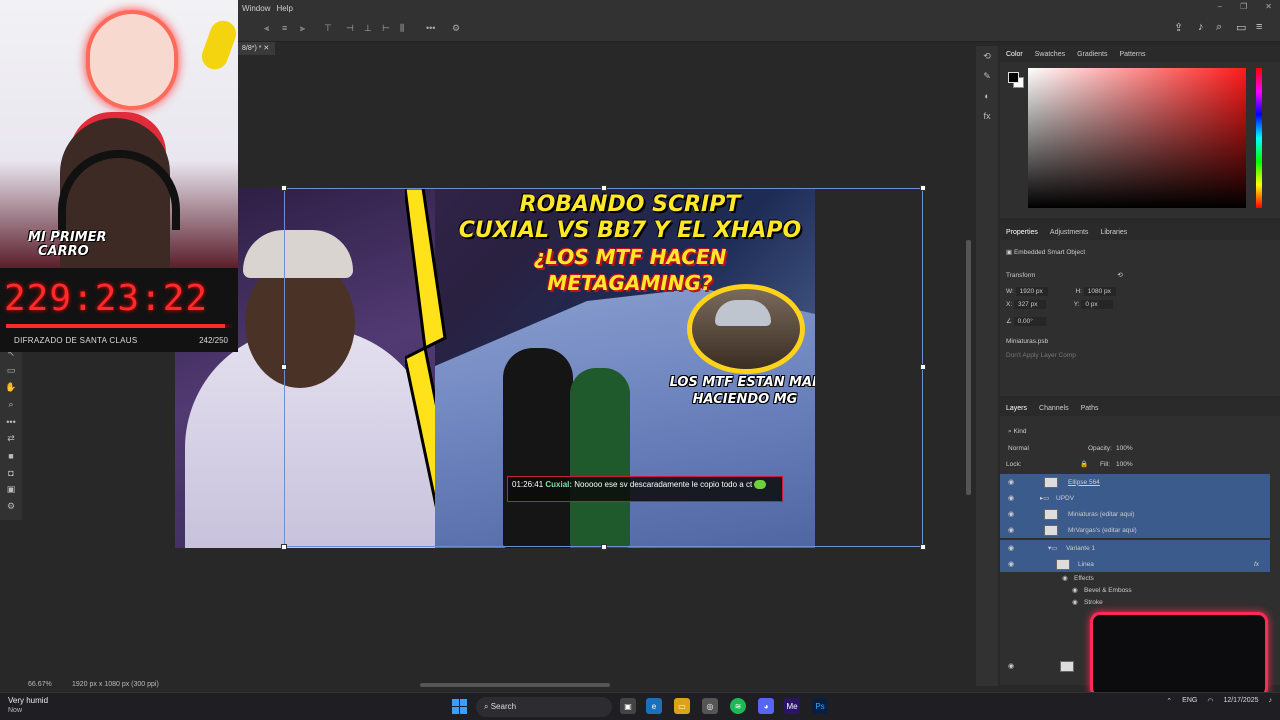  Describe the element at coordinates (968, 367) in the screenshot. I see `vertical-scrollbar` at that location.